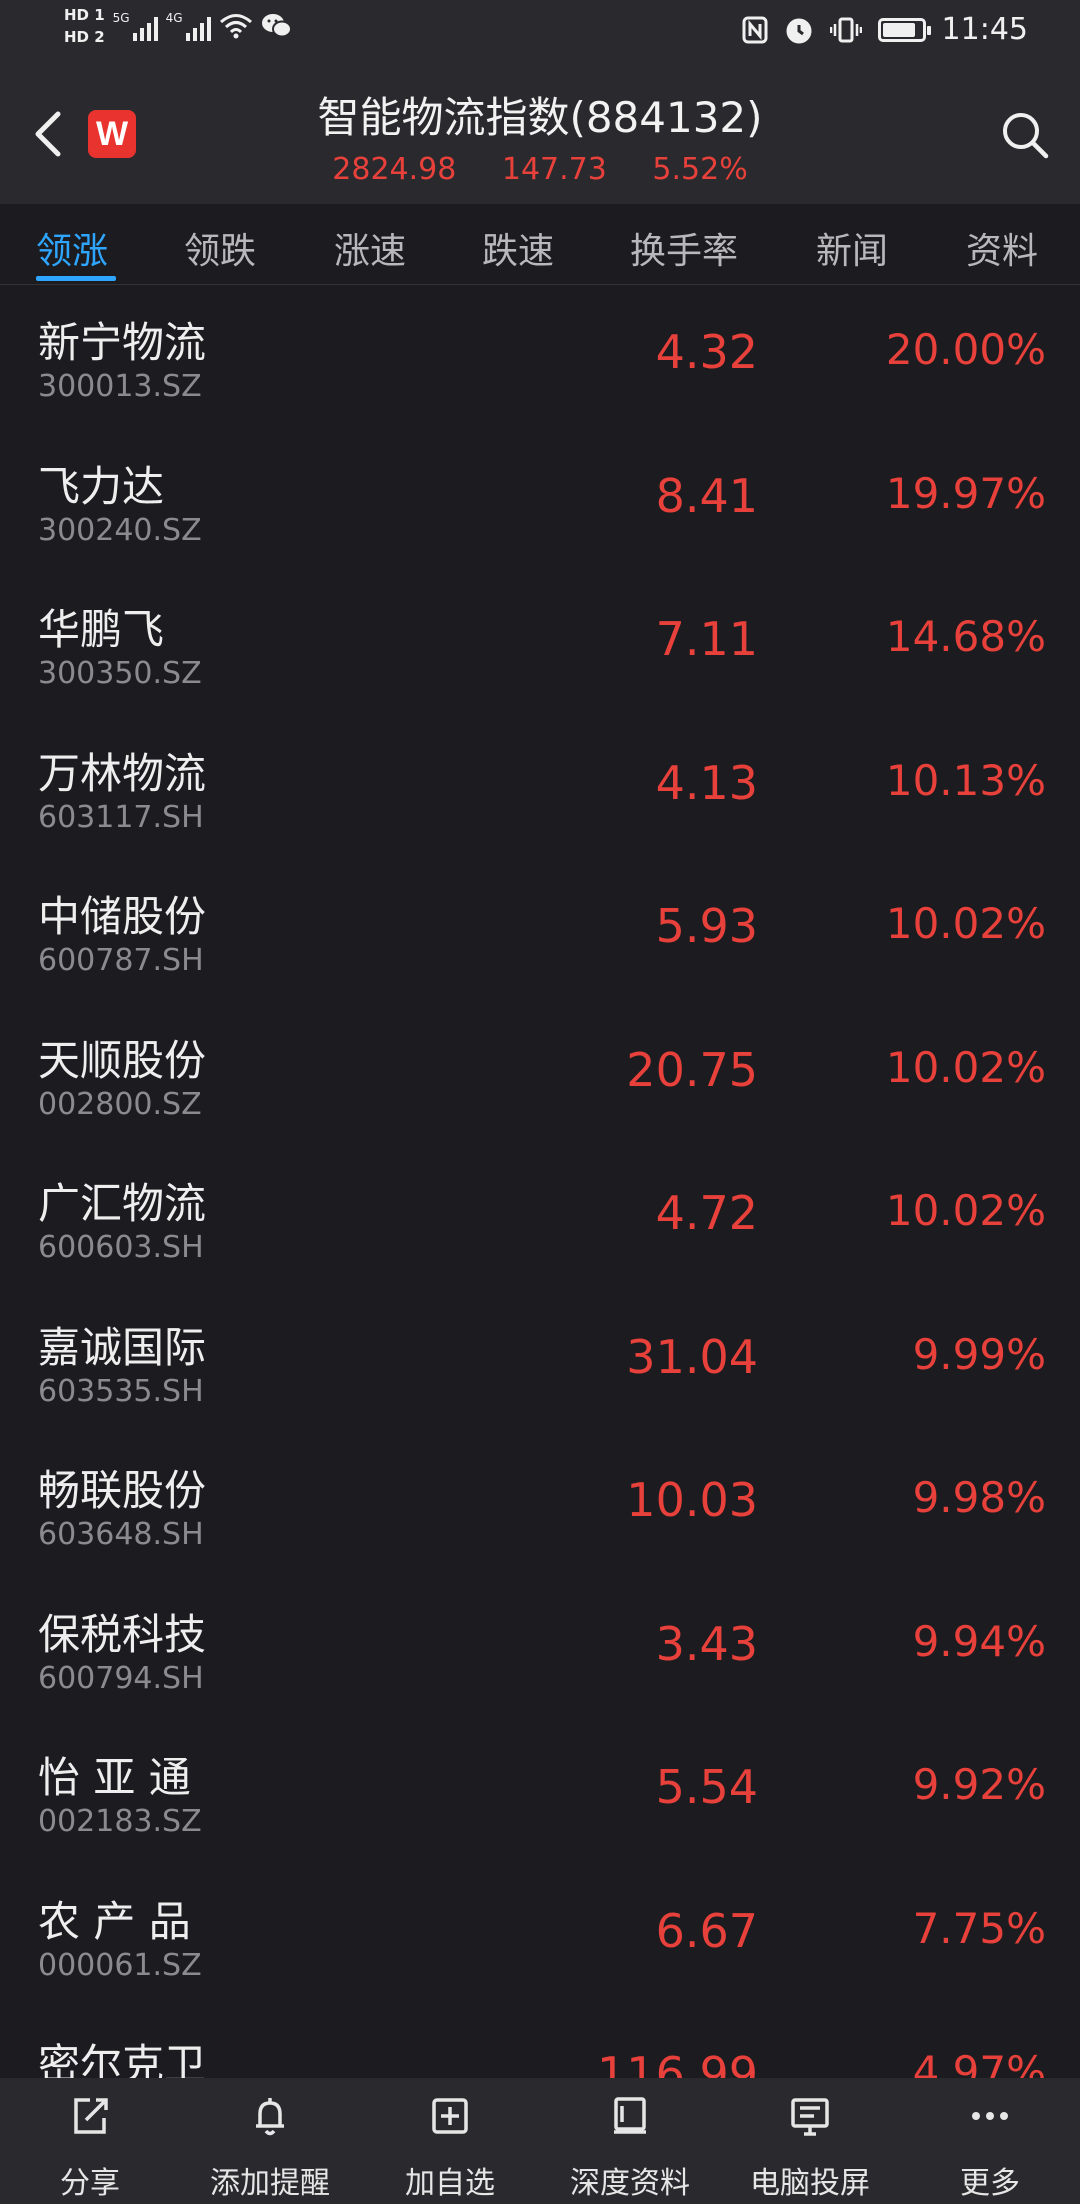 The width and height of the screenshot is (1080, 2204). I want to click on screen-cast-icon, so click(810, 2117).